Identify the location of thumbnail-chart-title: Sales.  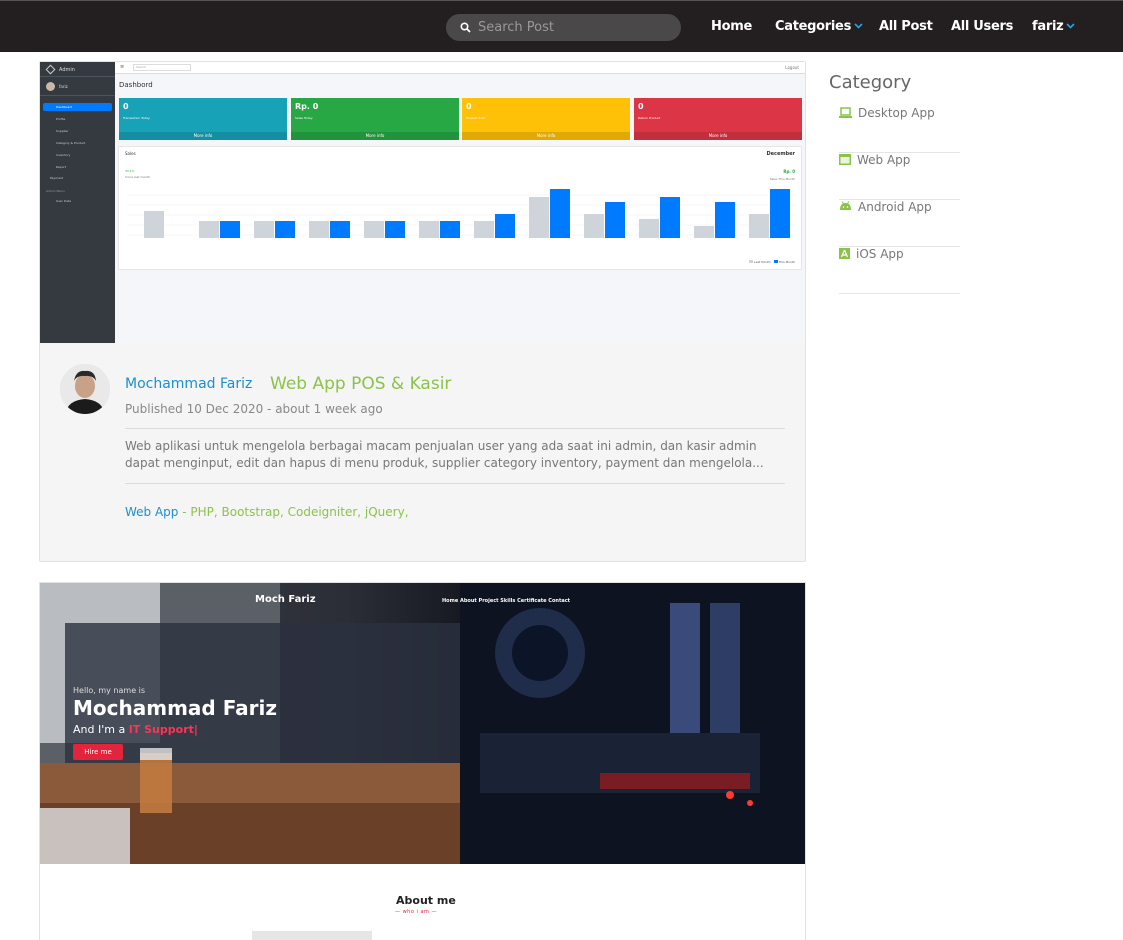
(130, 153).